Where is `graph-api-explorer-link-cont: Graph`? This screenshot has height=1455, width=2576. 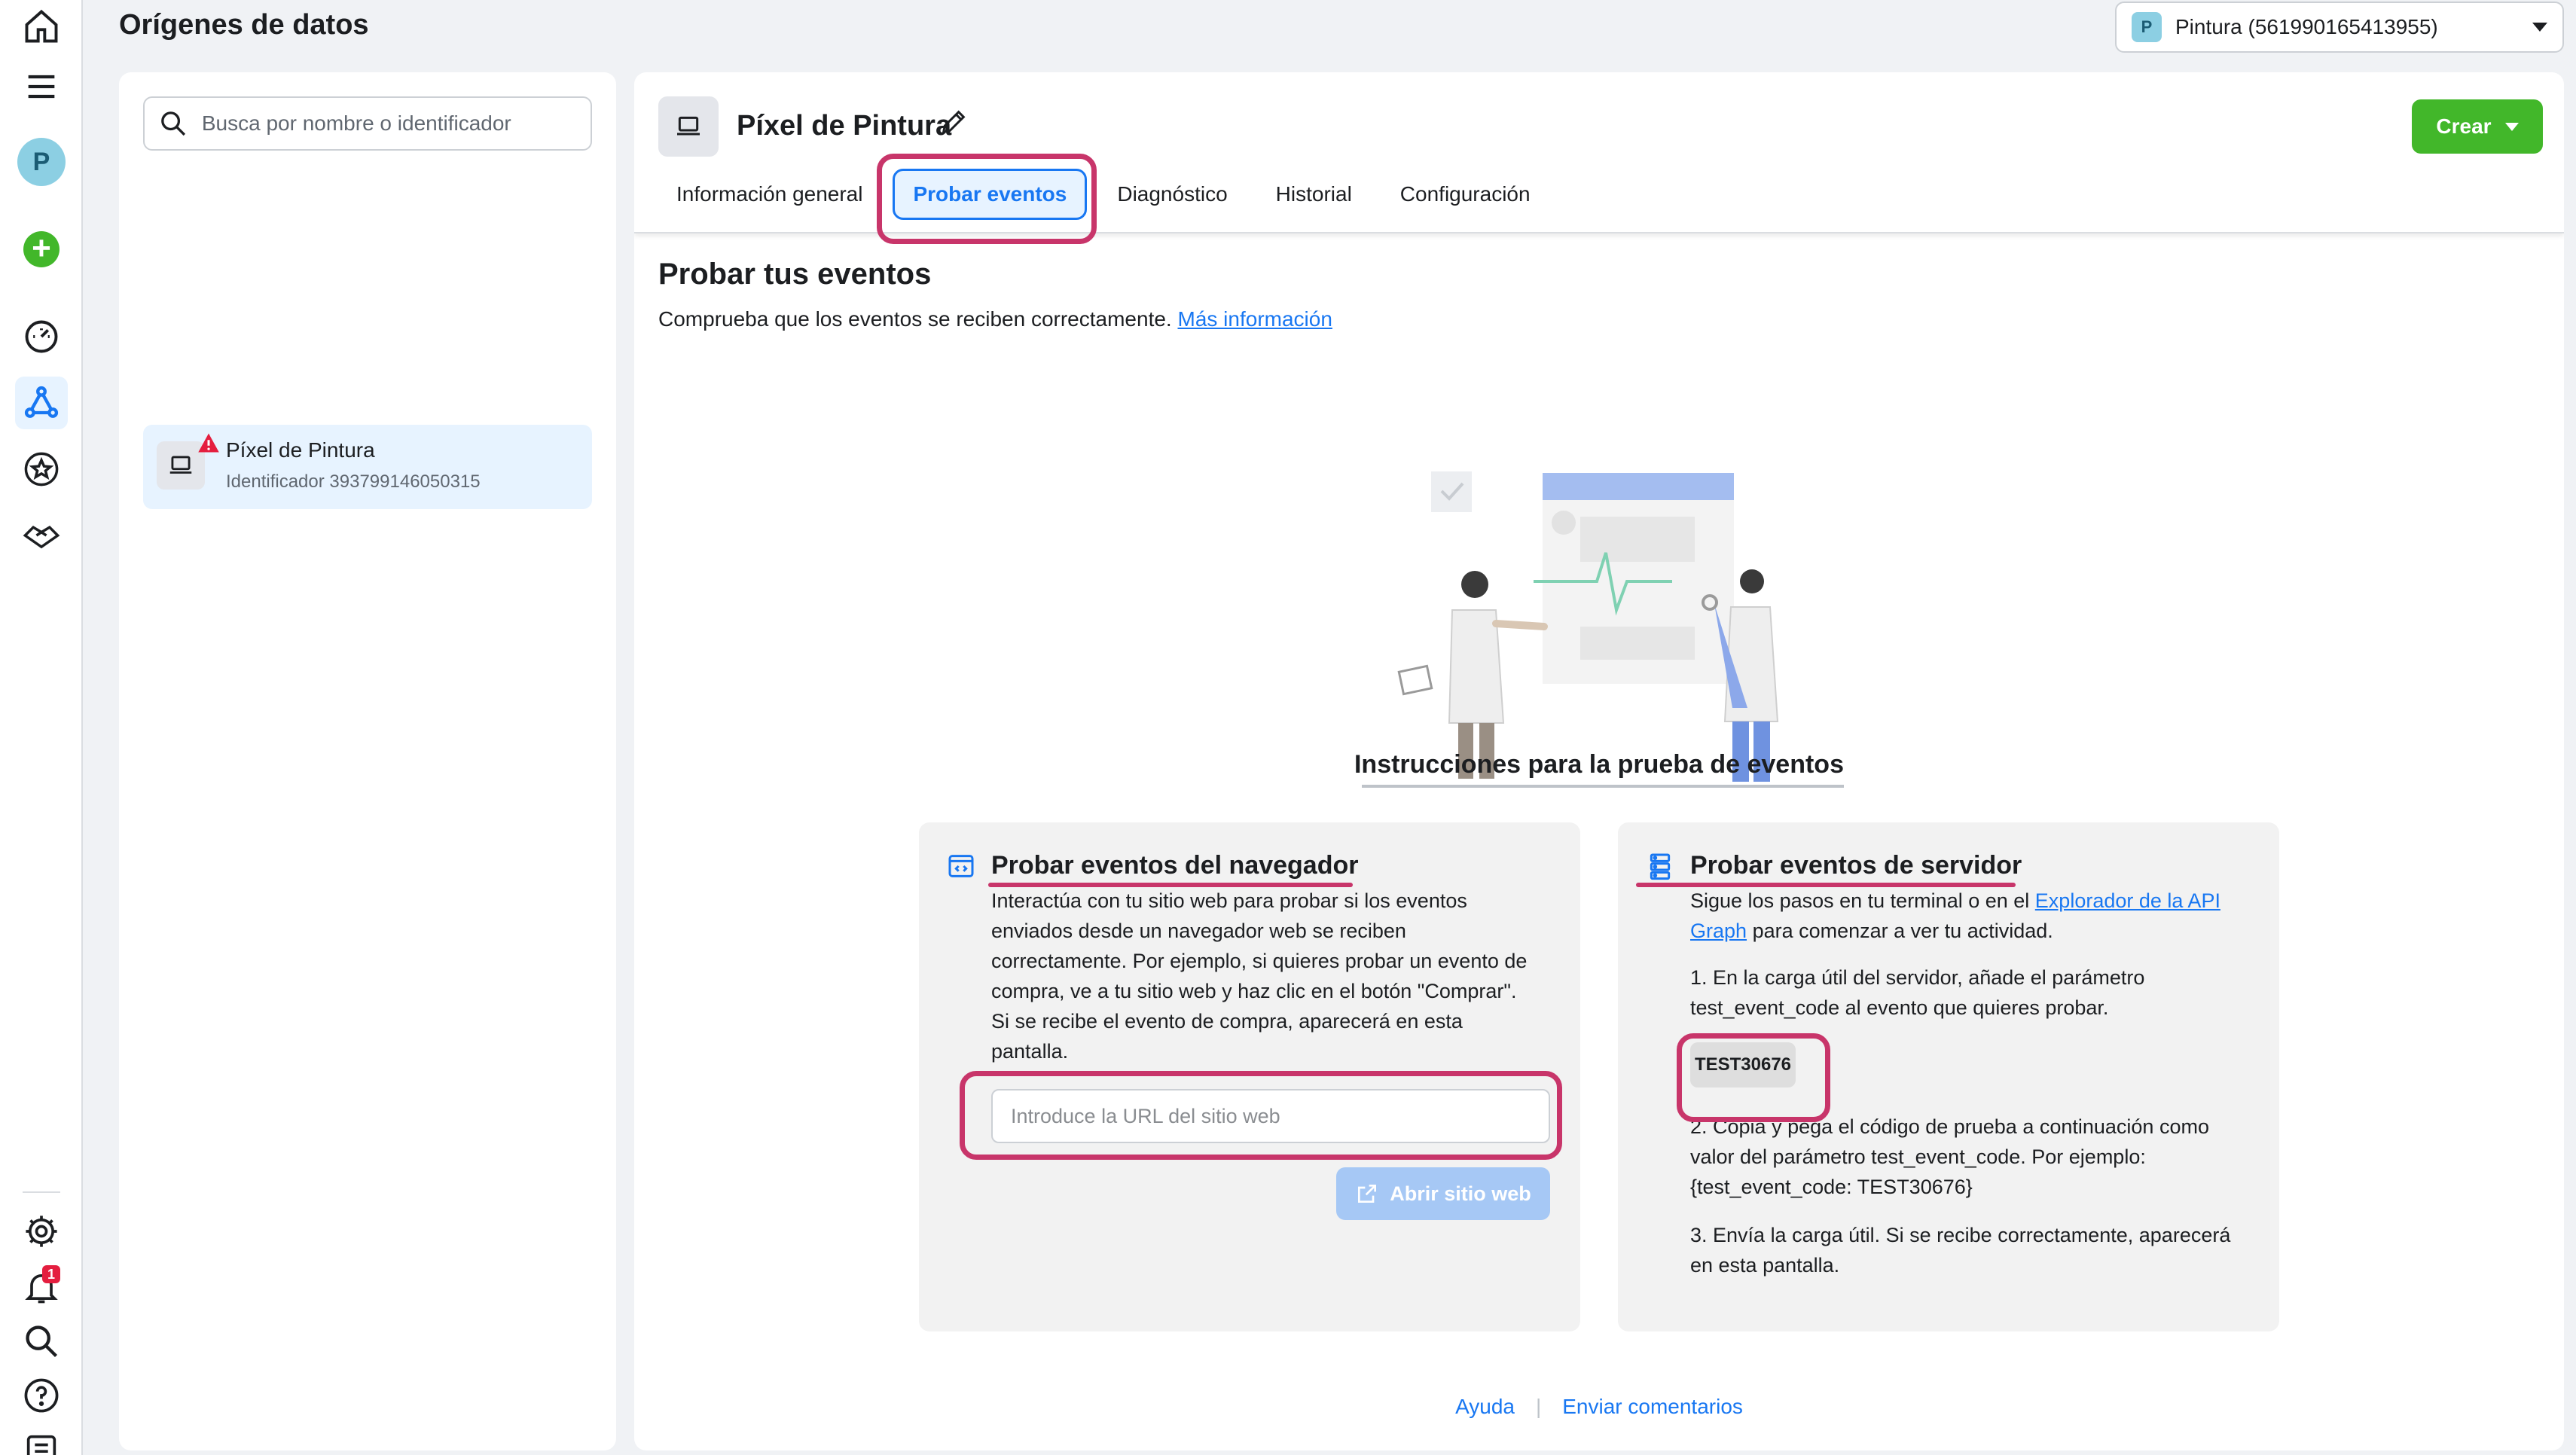 graph-api-explorer-link-cont: Graph is located at coordinates (1719, 931).